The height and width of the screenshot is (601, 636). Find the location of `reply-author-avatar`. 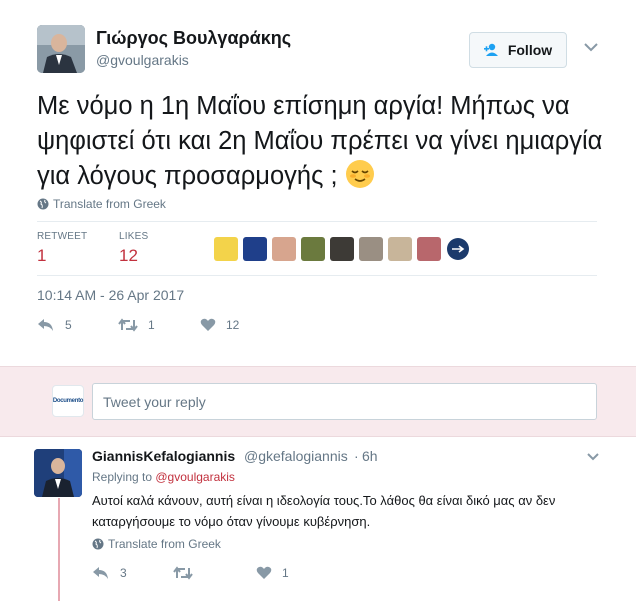

reply-author-avatar is located at coordinates (58, 473).